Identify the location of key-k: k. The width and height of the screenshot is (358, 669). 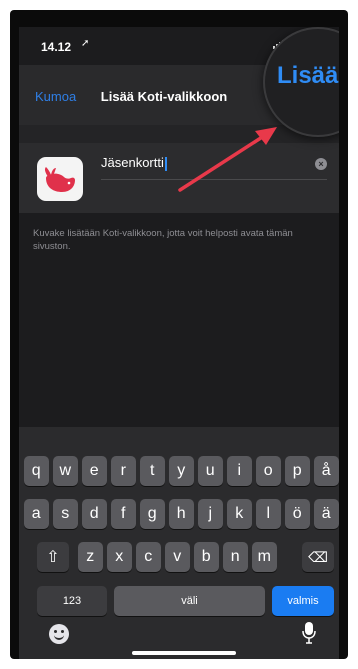
(239, 514).